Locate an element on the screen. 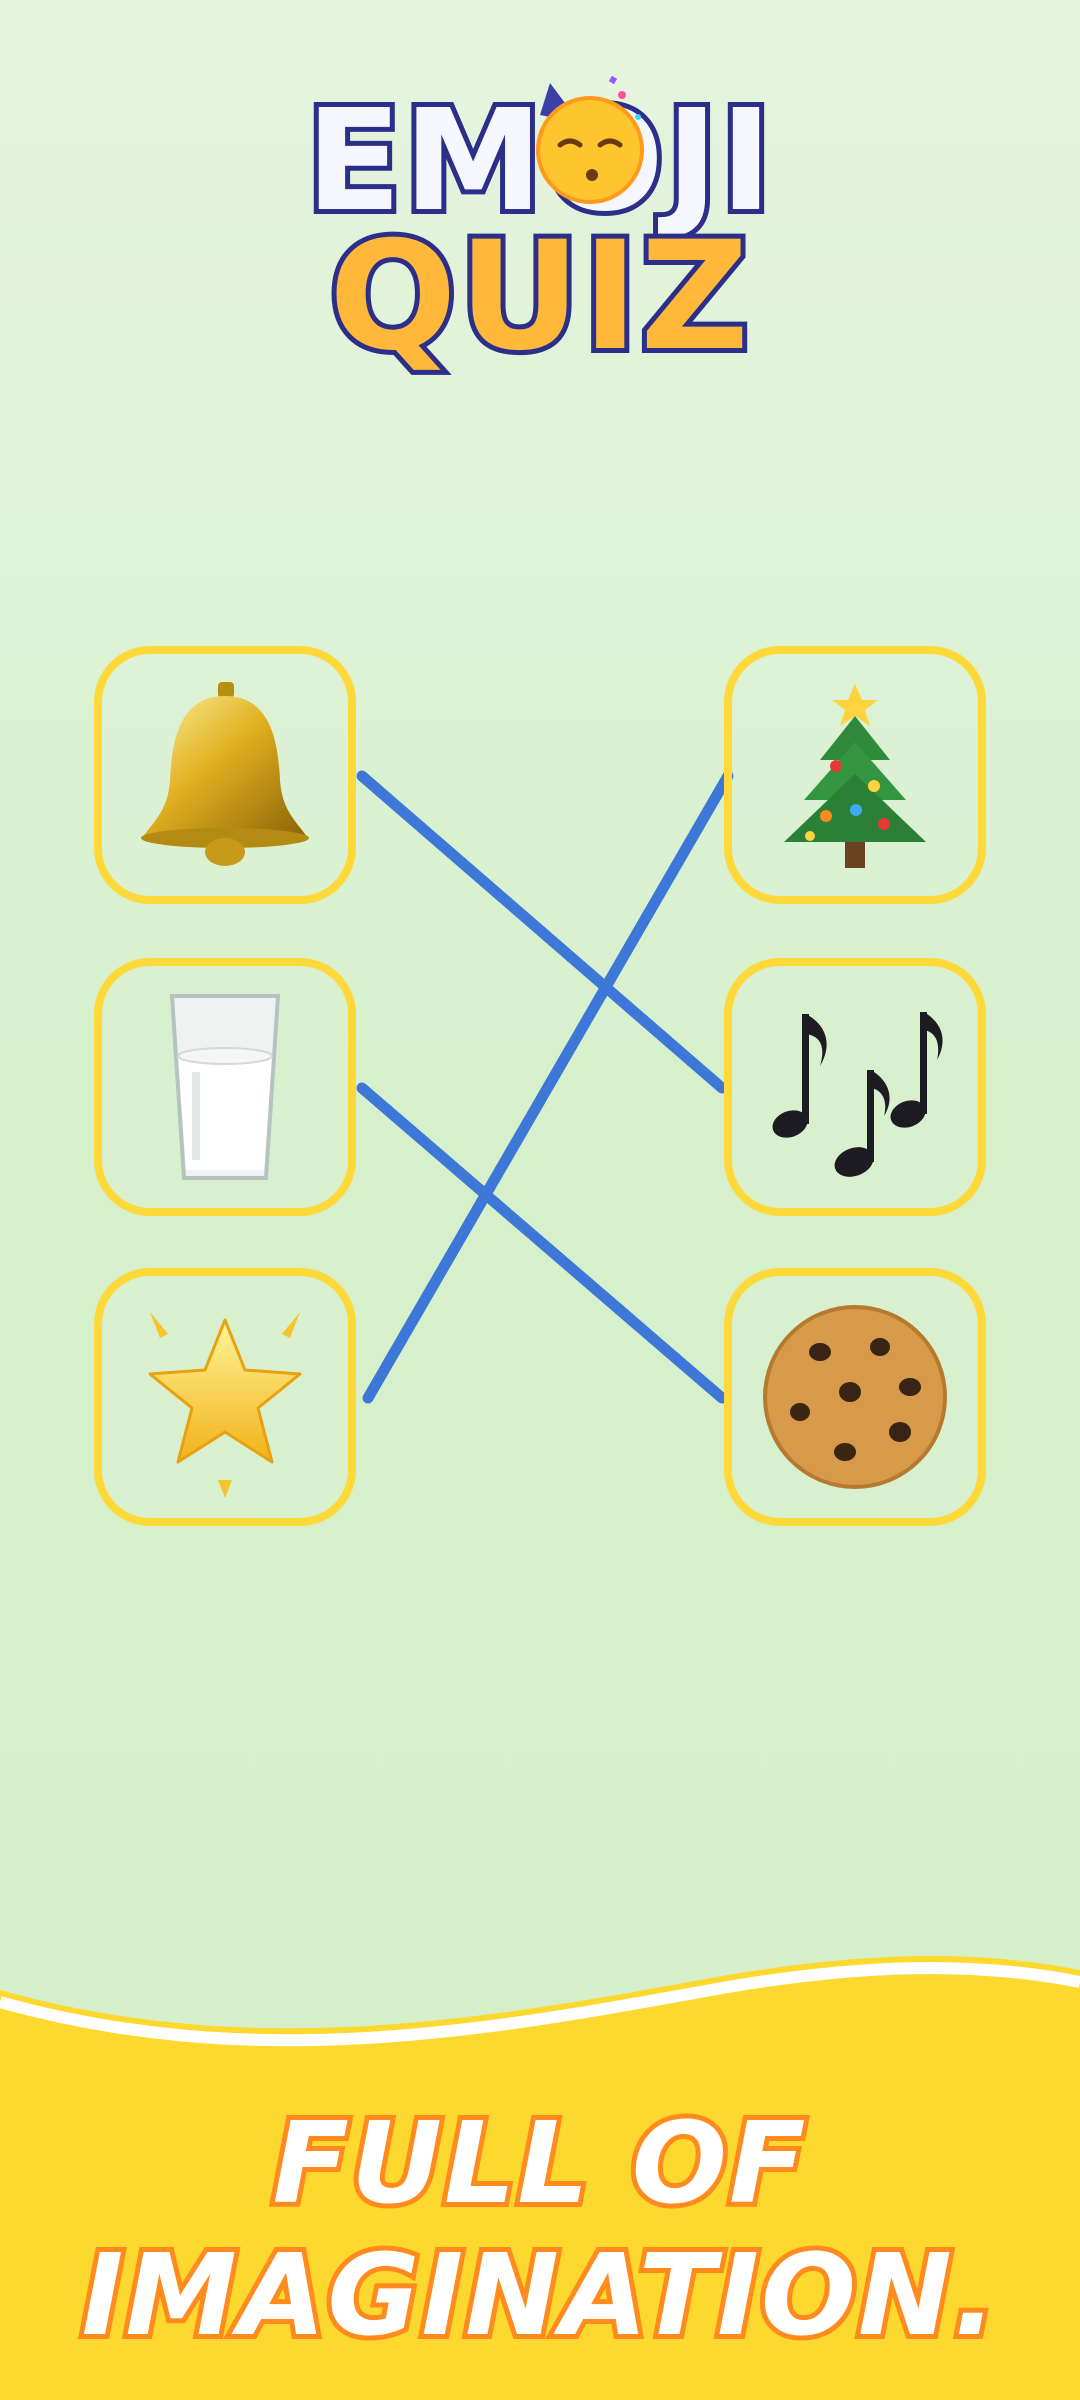  music-notes-icon is located at coordinates (857, 1094).